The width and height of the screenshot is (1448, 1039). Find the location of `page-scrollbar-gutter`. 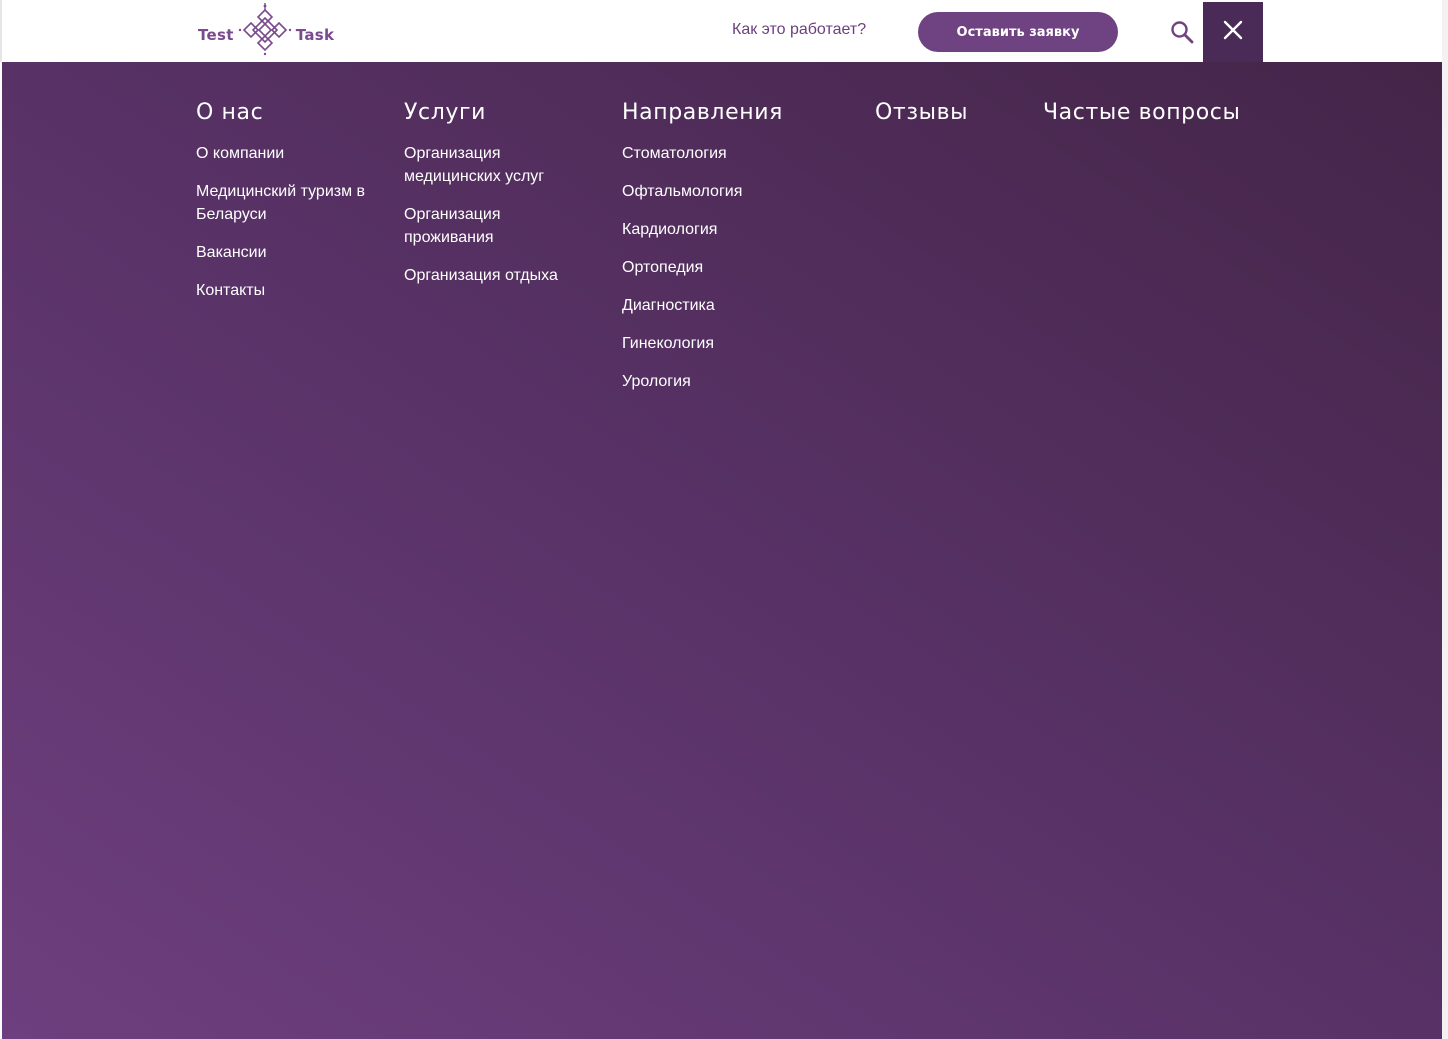

page-scrollbar-gutter is located at coordinates (1445, 519).